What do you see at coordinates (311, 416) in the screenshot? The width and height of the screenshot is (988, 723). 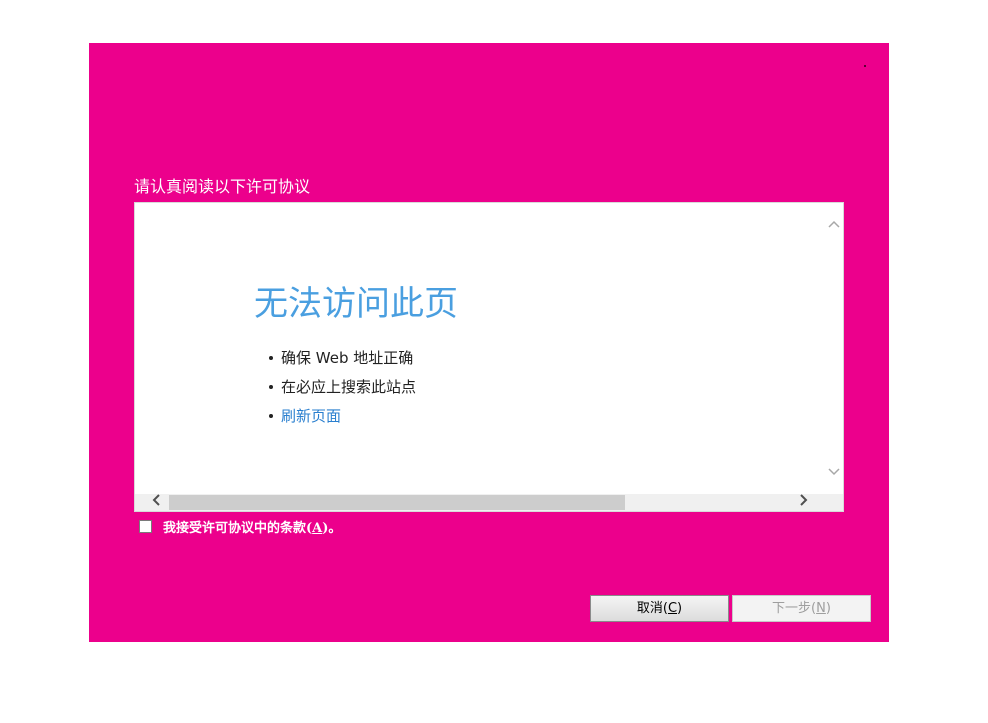 I see `refresh-page-link: 刷新页面` at bounding box center [311, 416].